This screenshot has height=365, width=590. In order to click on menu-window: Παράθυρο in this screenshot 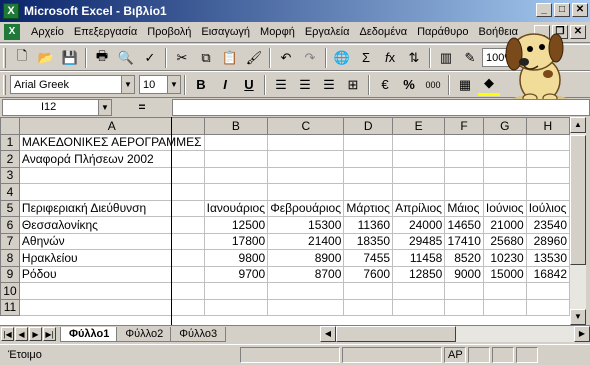, I will do `click(442, 32)`.